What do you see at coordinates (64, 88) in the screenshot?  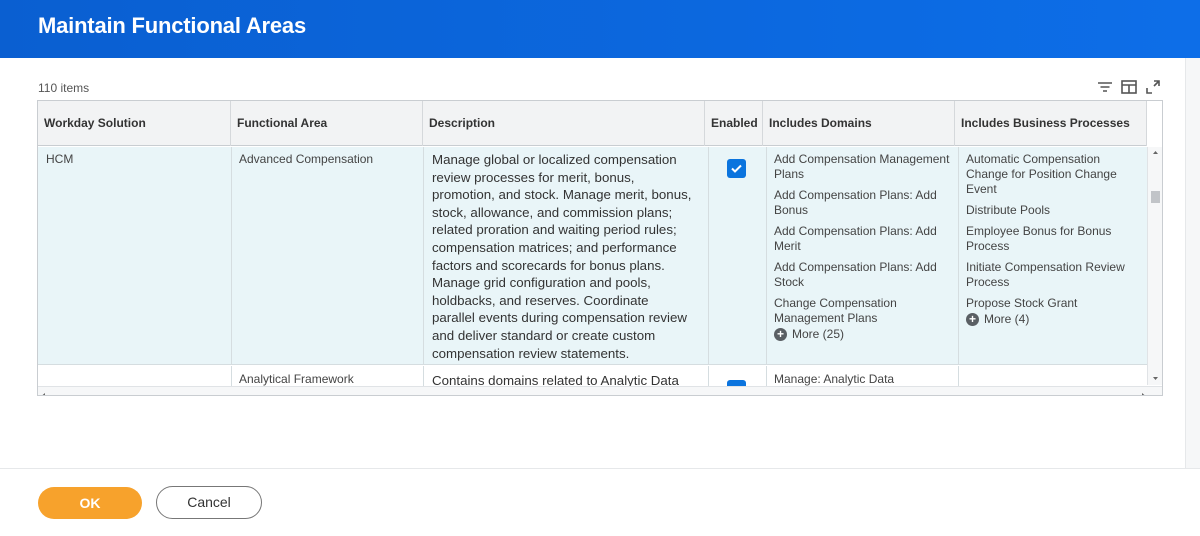 I see `item-count: 110 items` at bounding box center [64, 88].